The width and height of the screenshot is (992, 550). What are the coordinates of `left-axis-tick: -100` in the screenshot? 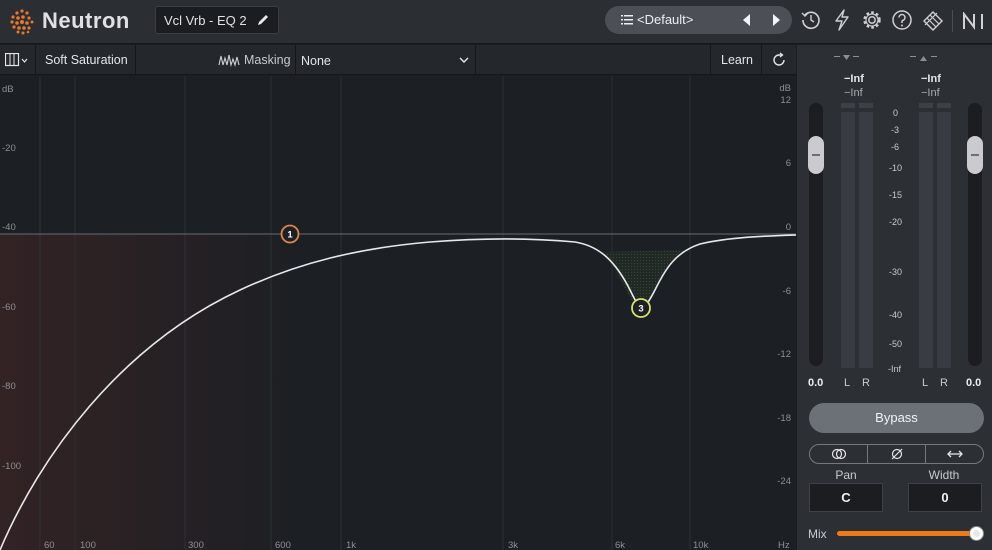 It's located at (11, 466).